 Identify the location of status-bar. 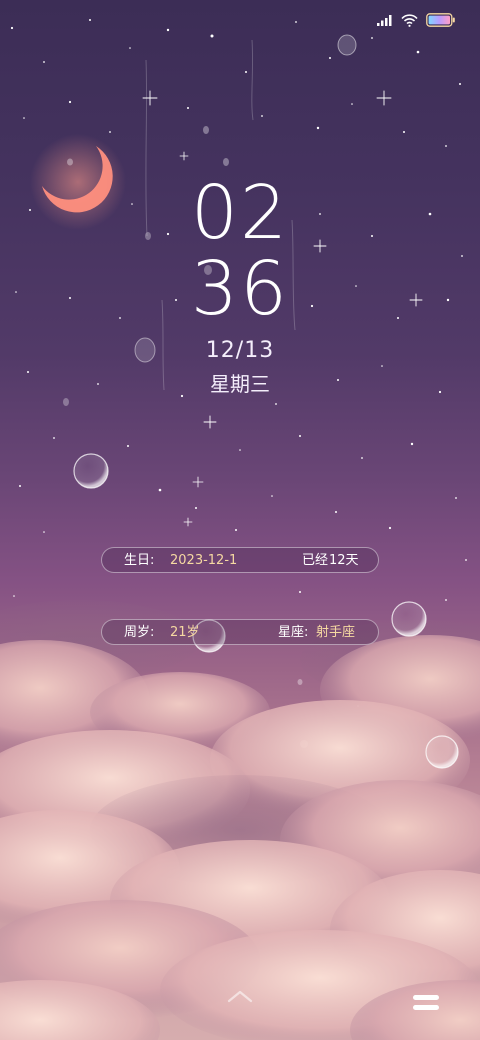
(416, 20).